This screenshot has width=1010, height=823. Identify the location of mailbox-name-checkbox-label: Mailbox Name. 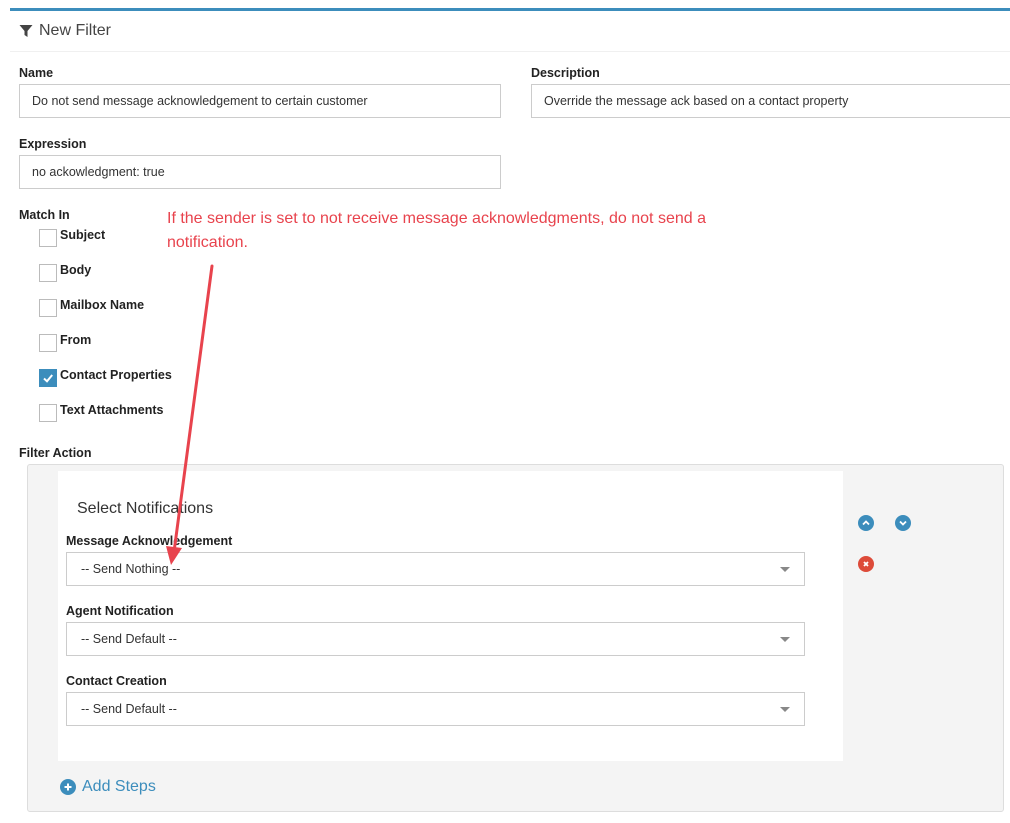
(102, 305).